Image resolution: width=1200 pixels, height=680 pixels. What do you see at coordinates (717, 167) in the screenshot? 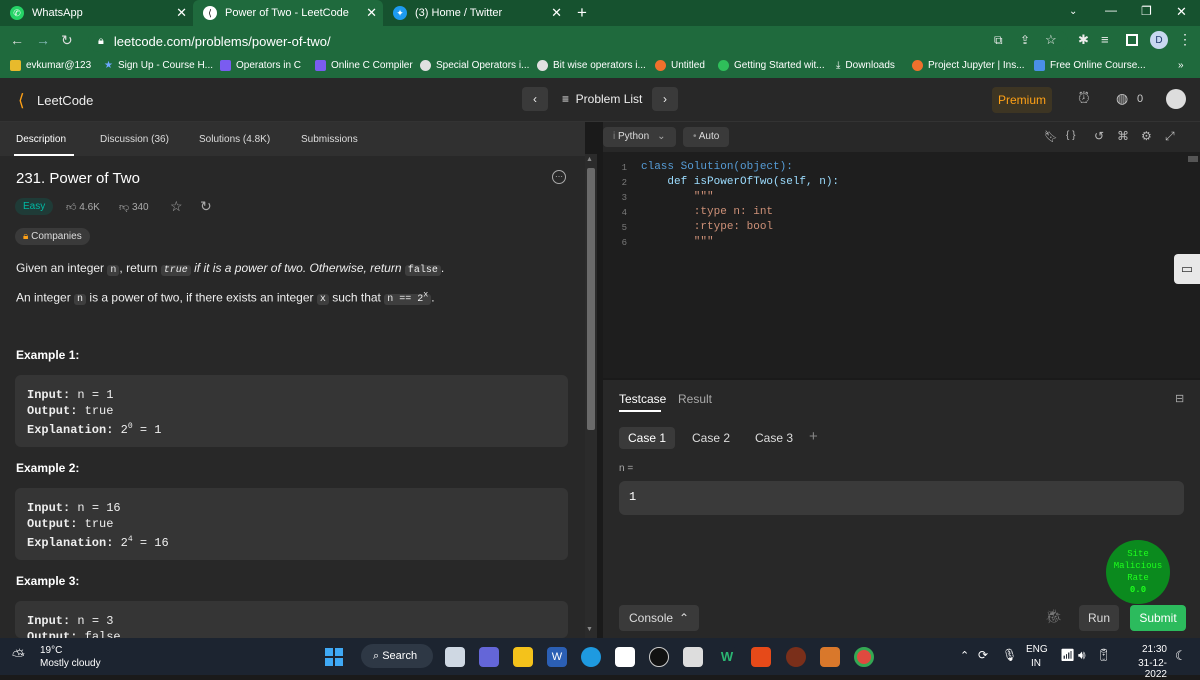
I see `code-line: class Solution(object):` at bounding box center [717, 167].